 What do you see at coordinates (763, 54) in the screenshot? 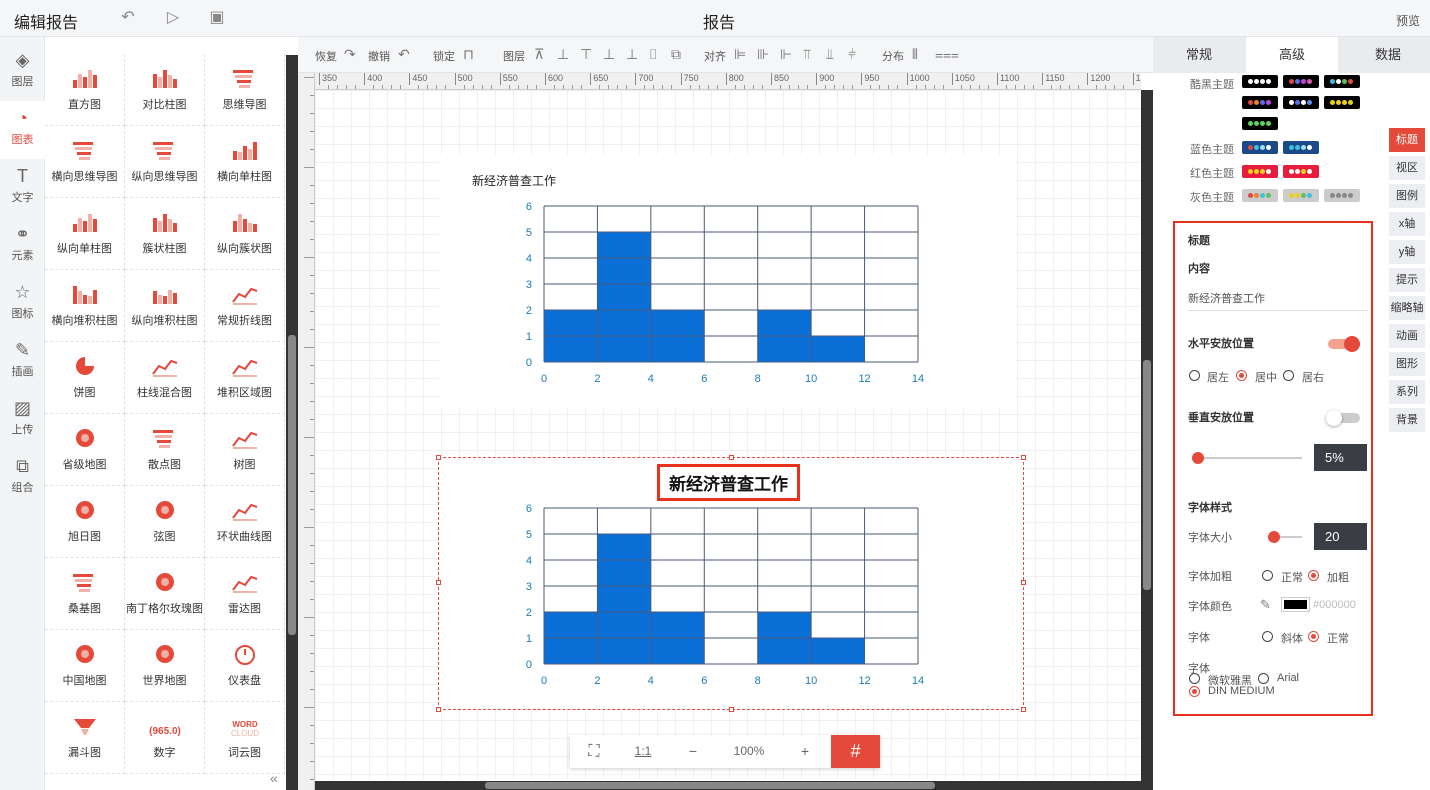
I see `align-center-icon: ⊪` at bounding box center [763, 54].